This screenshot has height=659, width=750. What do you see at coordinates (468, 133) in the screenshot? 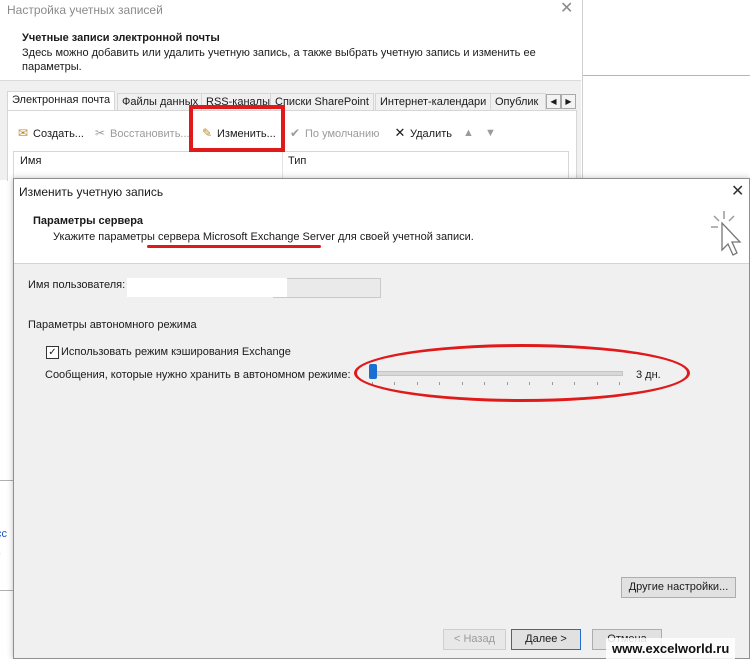
I see `move-up-icon: ▲` at bounding box center [468, 133].